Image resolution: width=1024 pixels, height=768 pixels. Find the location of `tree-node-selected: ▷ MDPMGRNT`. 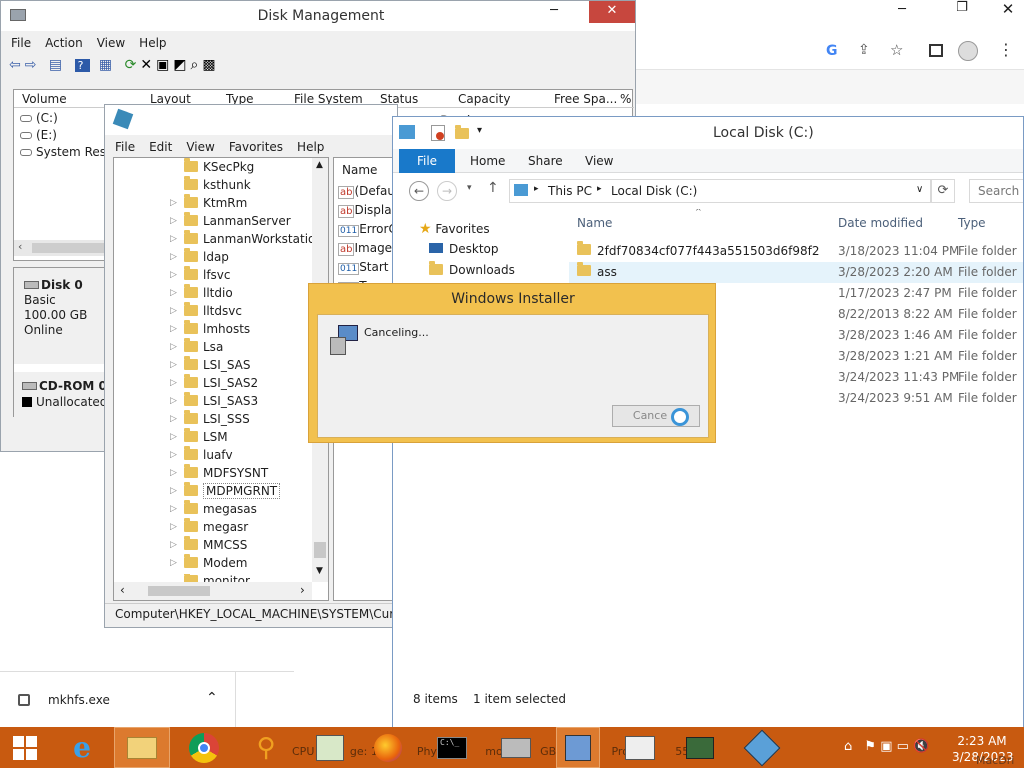

tree-node-selected: ▷ MDPMGRNT is located at coordinates (225, 492).